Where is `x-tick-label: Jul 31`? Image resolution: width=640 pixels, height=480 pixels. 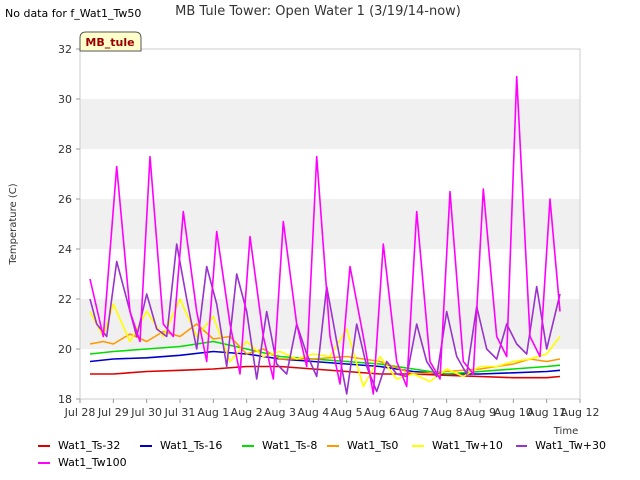 x-tick-label: Jul 31 is located at coordinates (180, 412).